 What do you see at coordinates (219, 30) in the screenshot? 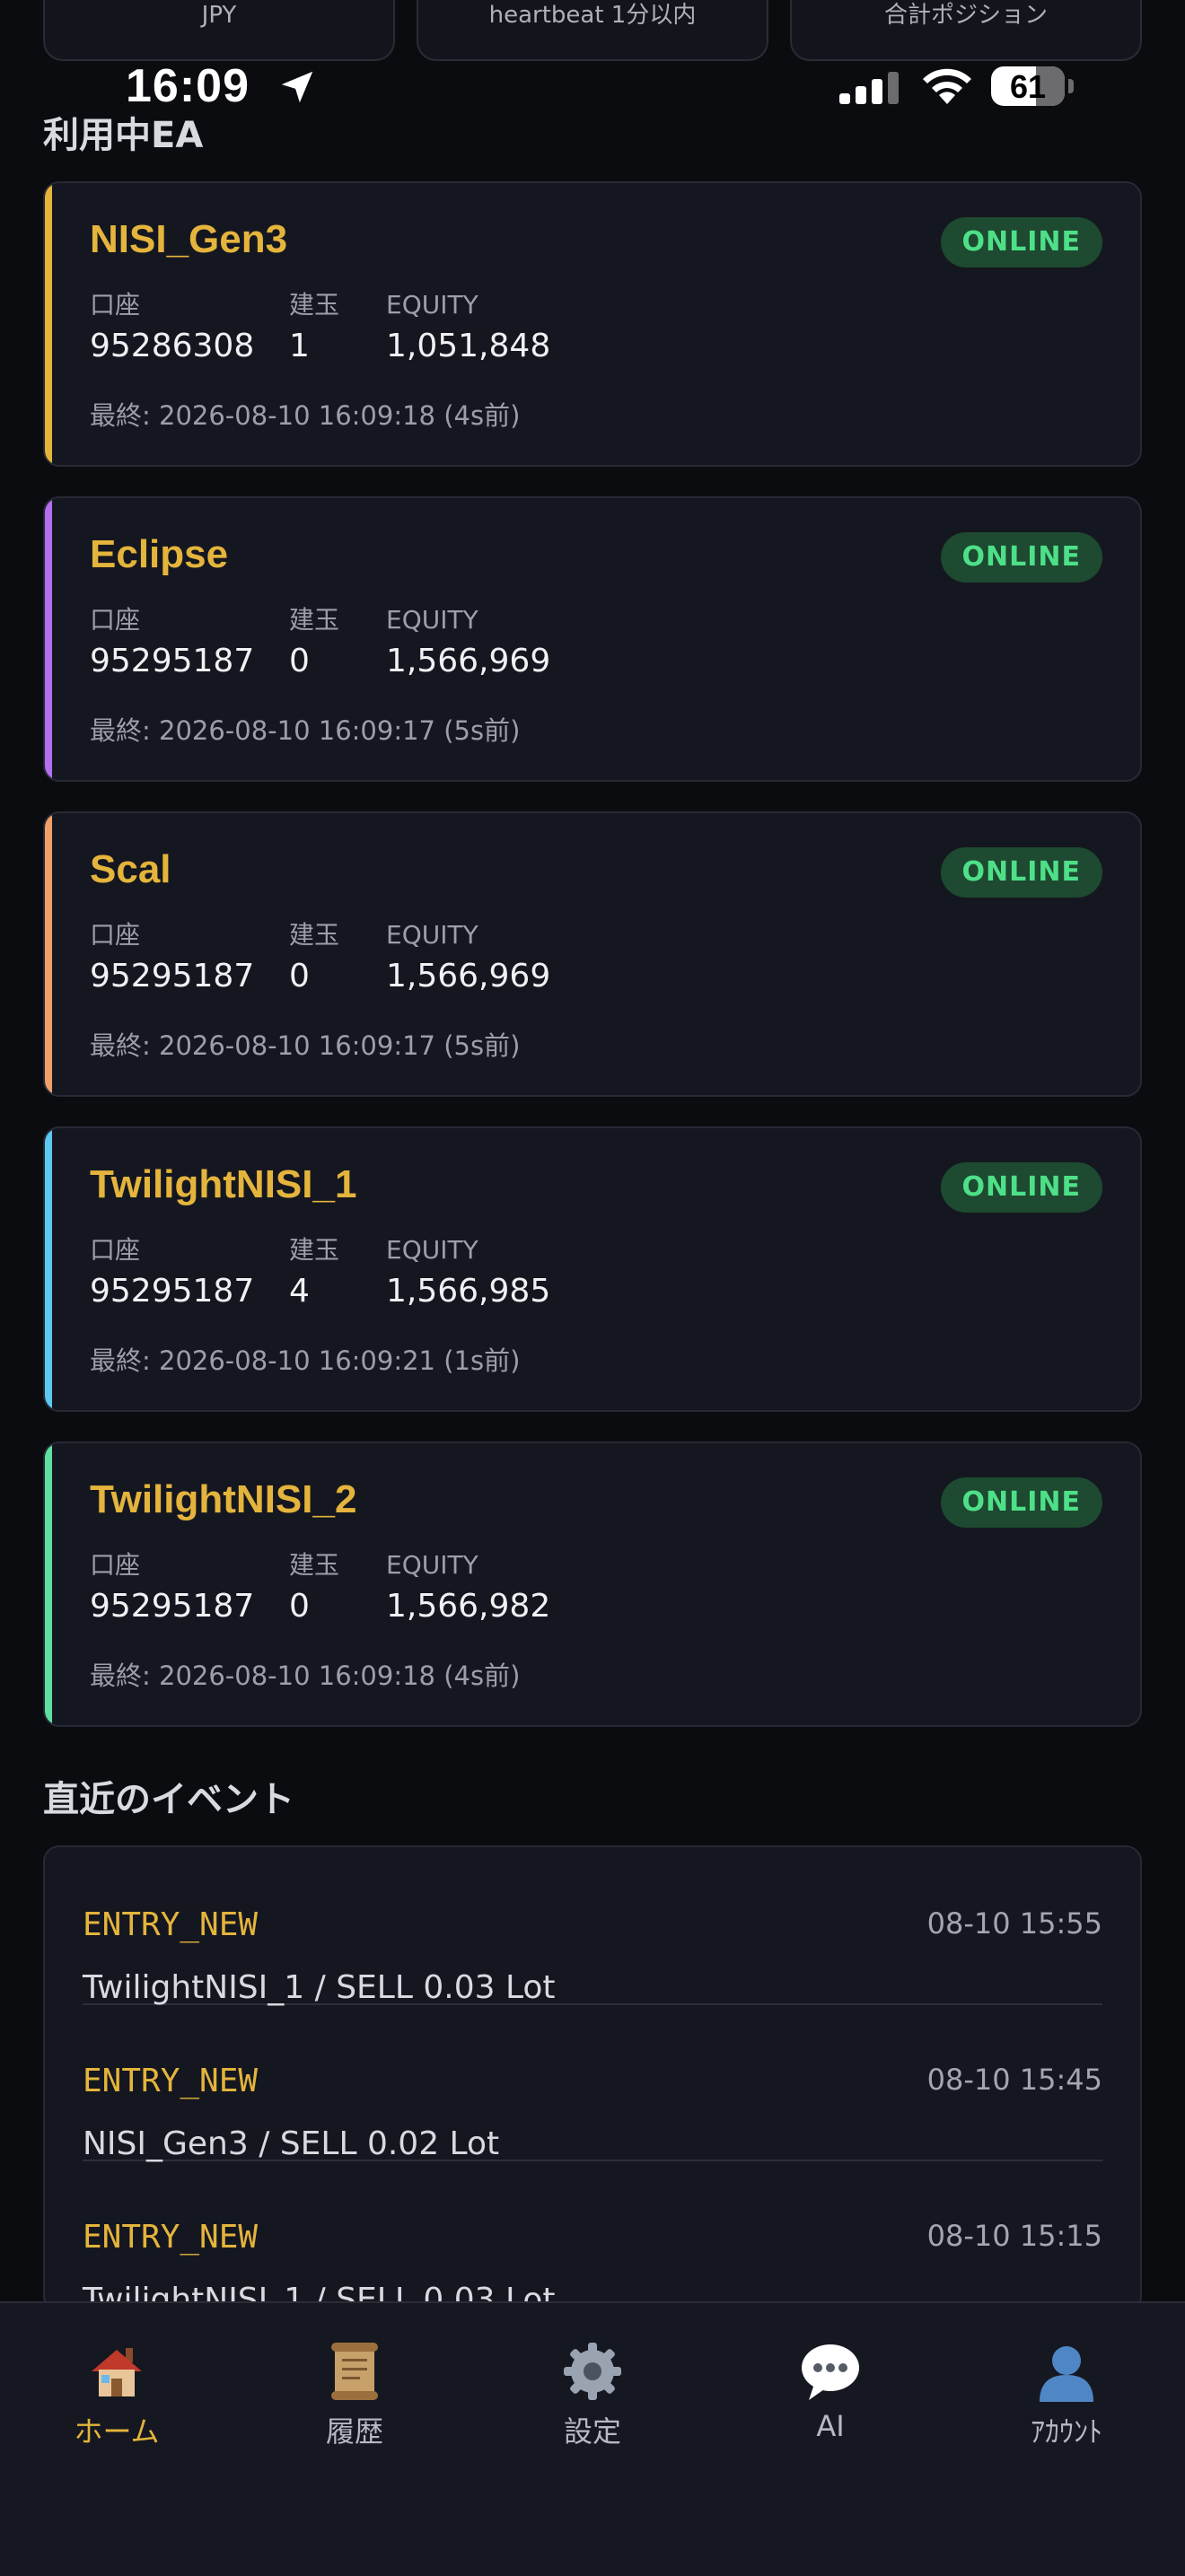
I see `currency-chip: JPY` at bounding box center [219, 30].